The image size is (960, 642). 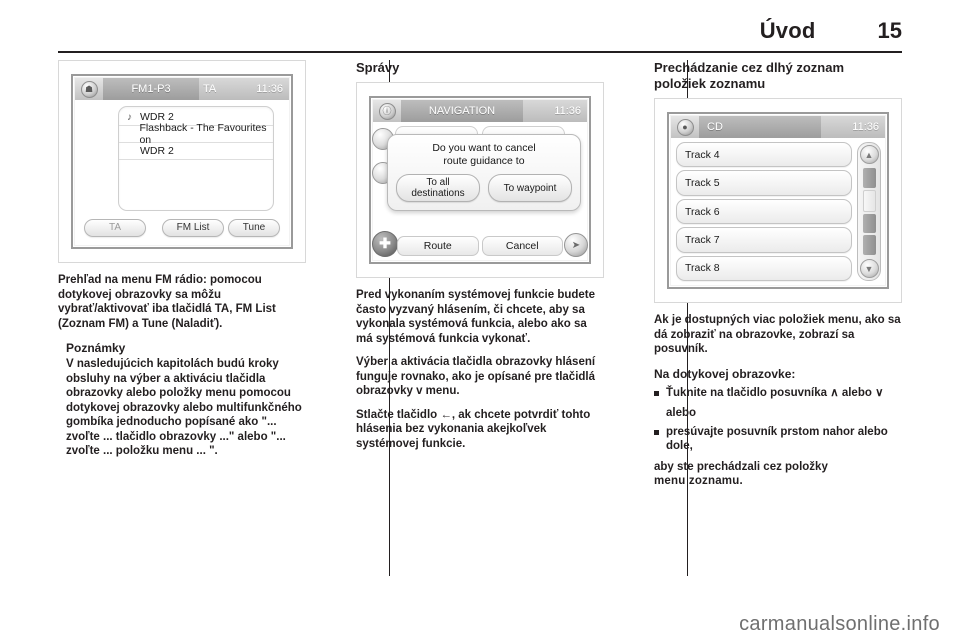 I want to click on cd-titlebar: ● CD 11:36, so click(x=778, y=127).